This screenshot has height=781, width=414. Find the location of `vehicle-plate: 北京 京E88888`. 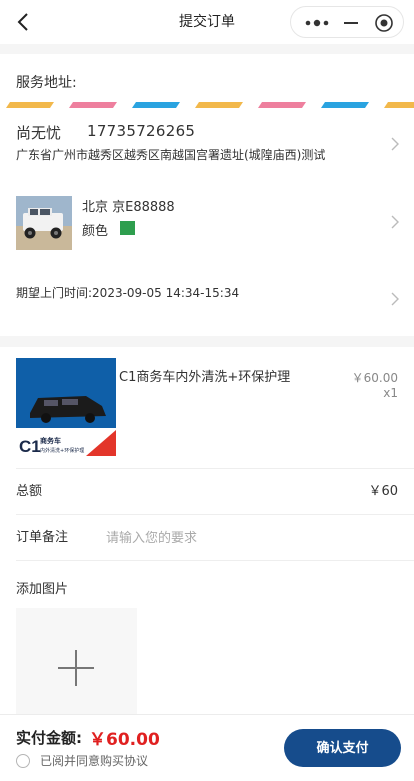

vehicle-plate: 北京 京E88888 is located at coordinates (128, 207).